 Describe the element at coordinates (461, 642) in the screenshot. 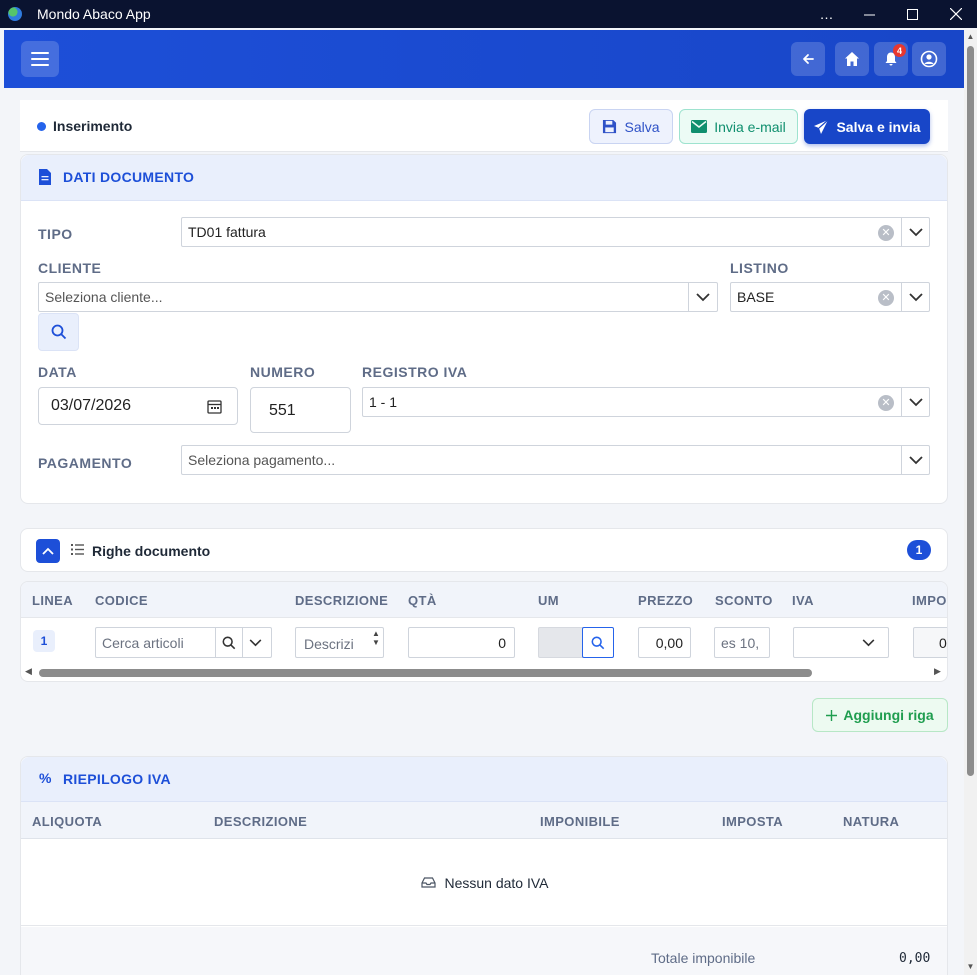

I see `qta-input: 0` at that location.